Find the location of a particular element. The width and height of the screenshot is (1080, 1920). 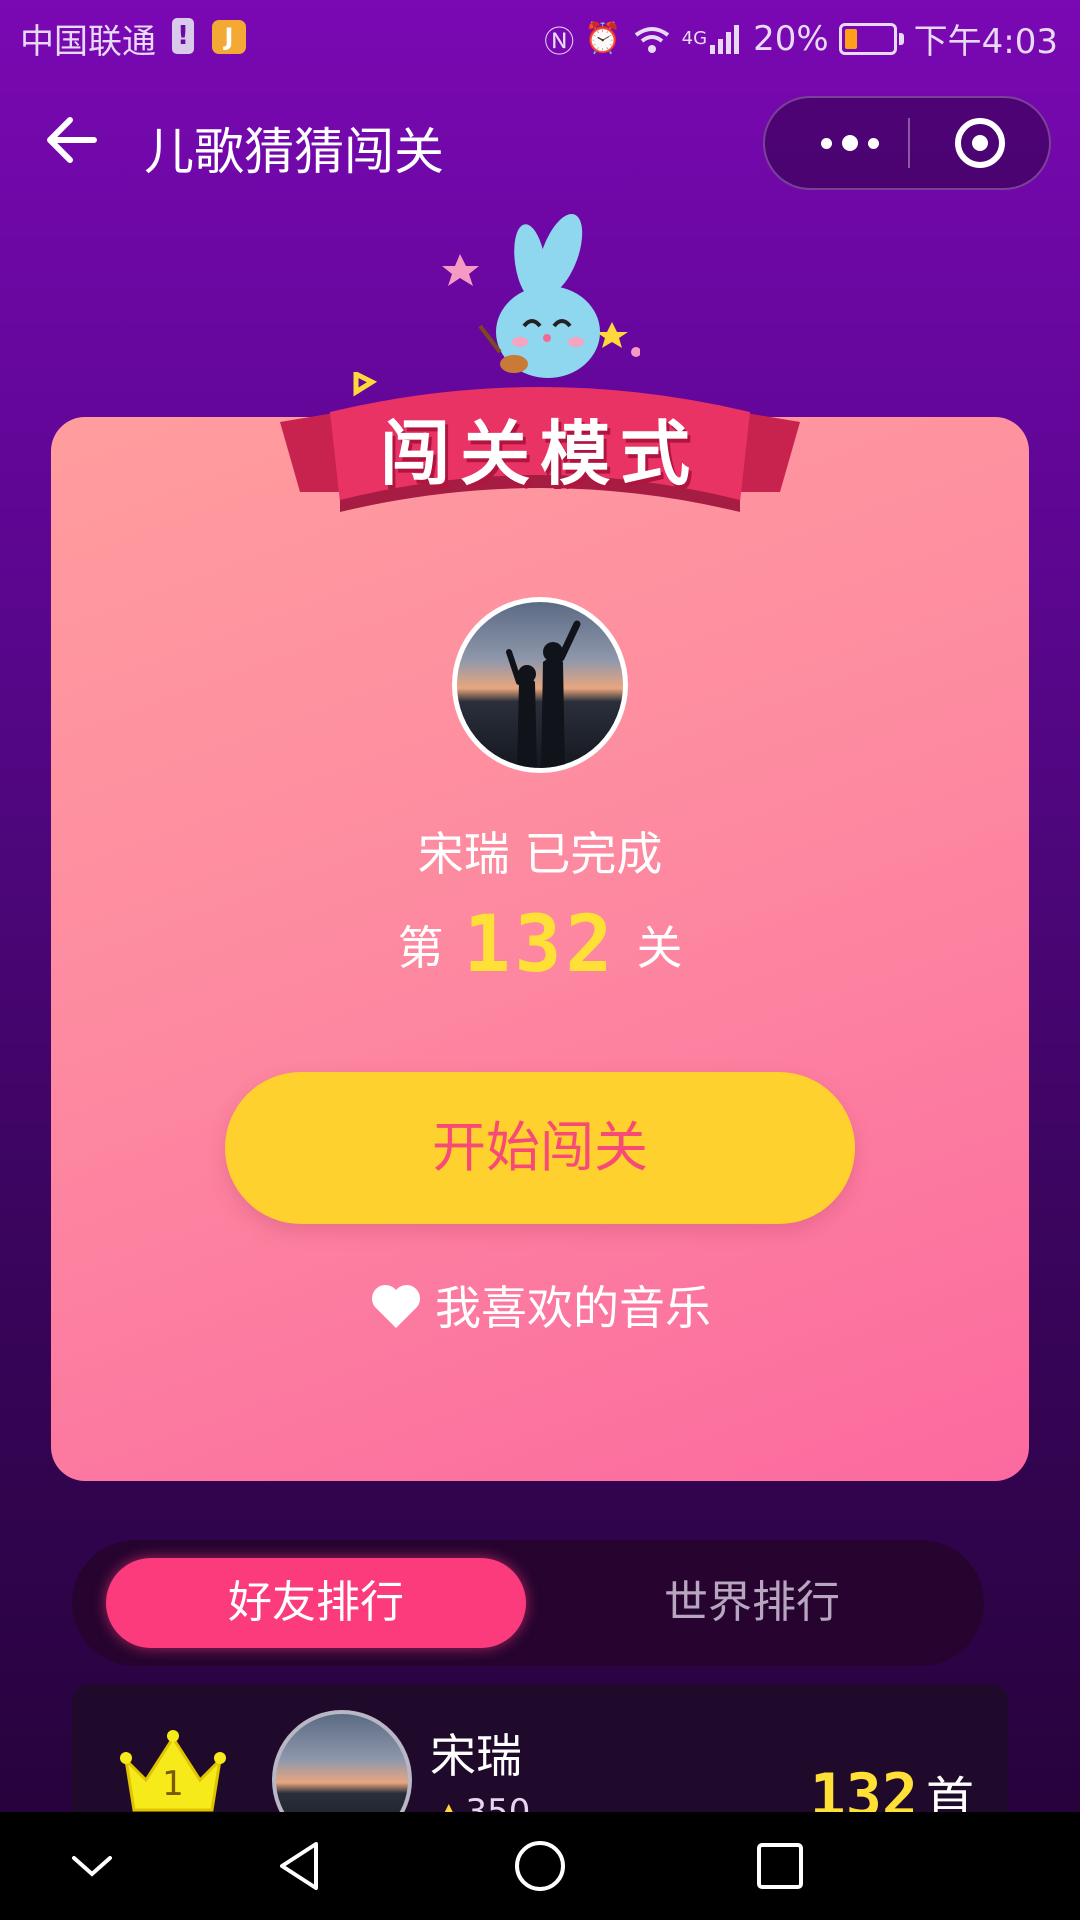

capsule-divider is located at coordinates (909, 143).